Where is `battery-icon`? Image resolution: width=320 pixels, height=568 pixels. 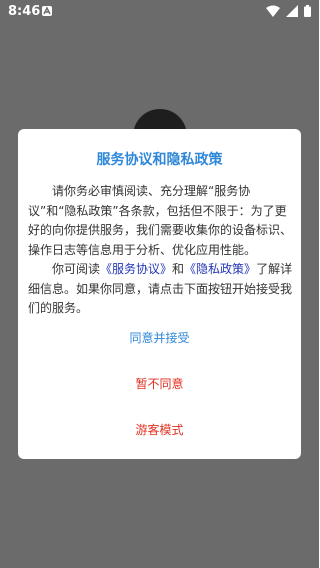 battery-icon is located at coordinates (307, 13).